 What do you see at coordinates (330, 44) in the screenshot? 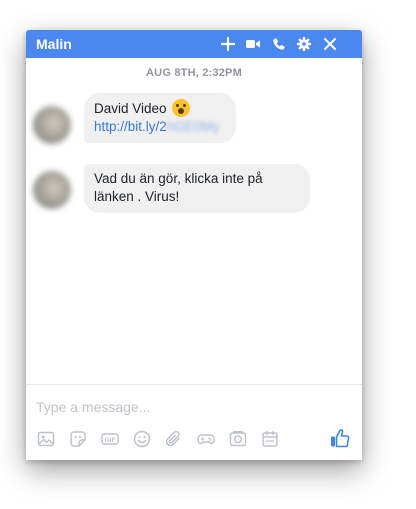
I see `close-icon` at bounding box center [330, 44].